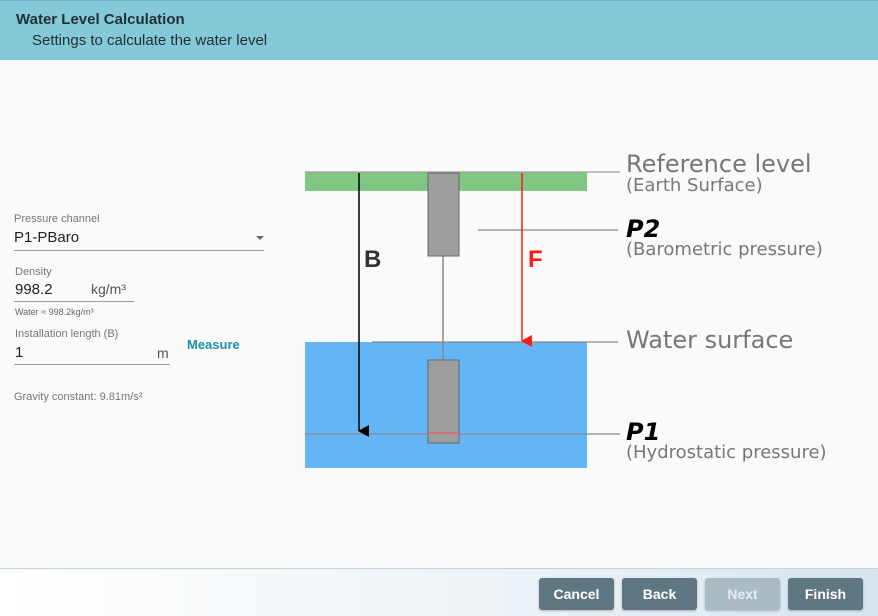  Describe the element at coordinates (719, 164) in the screenshot. I see `reference-level-label: Reference level` at that location.